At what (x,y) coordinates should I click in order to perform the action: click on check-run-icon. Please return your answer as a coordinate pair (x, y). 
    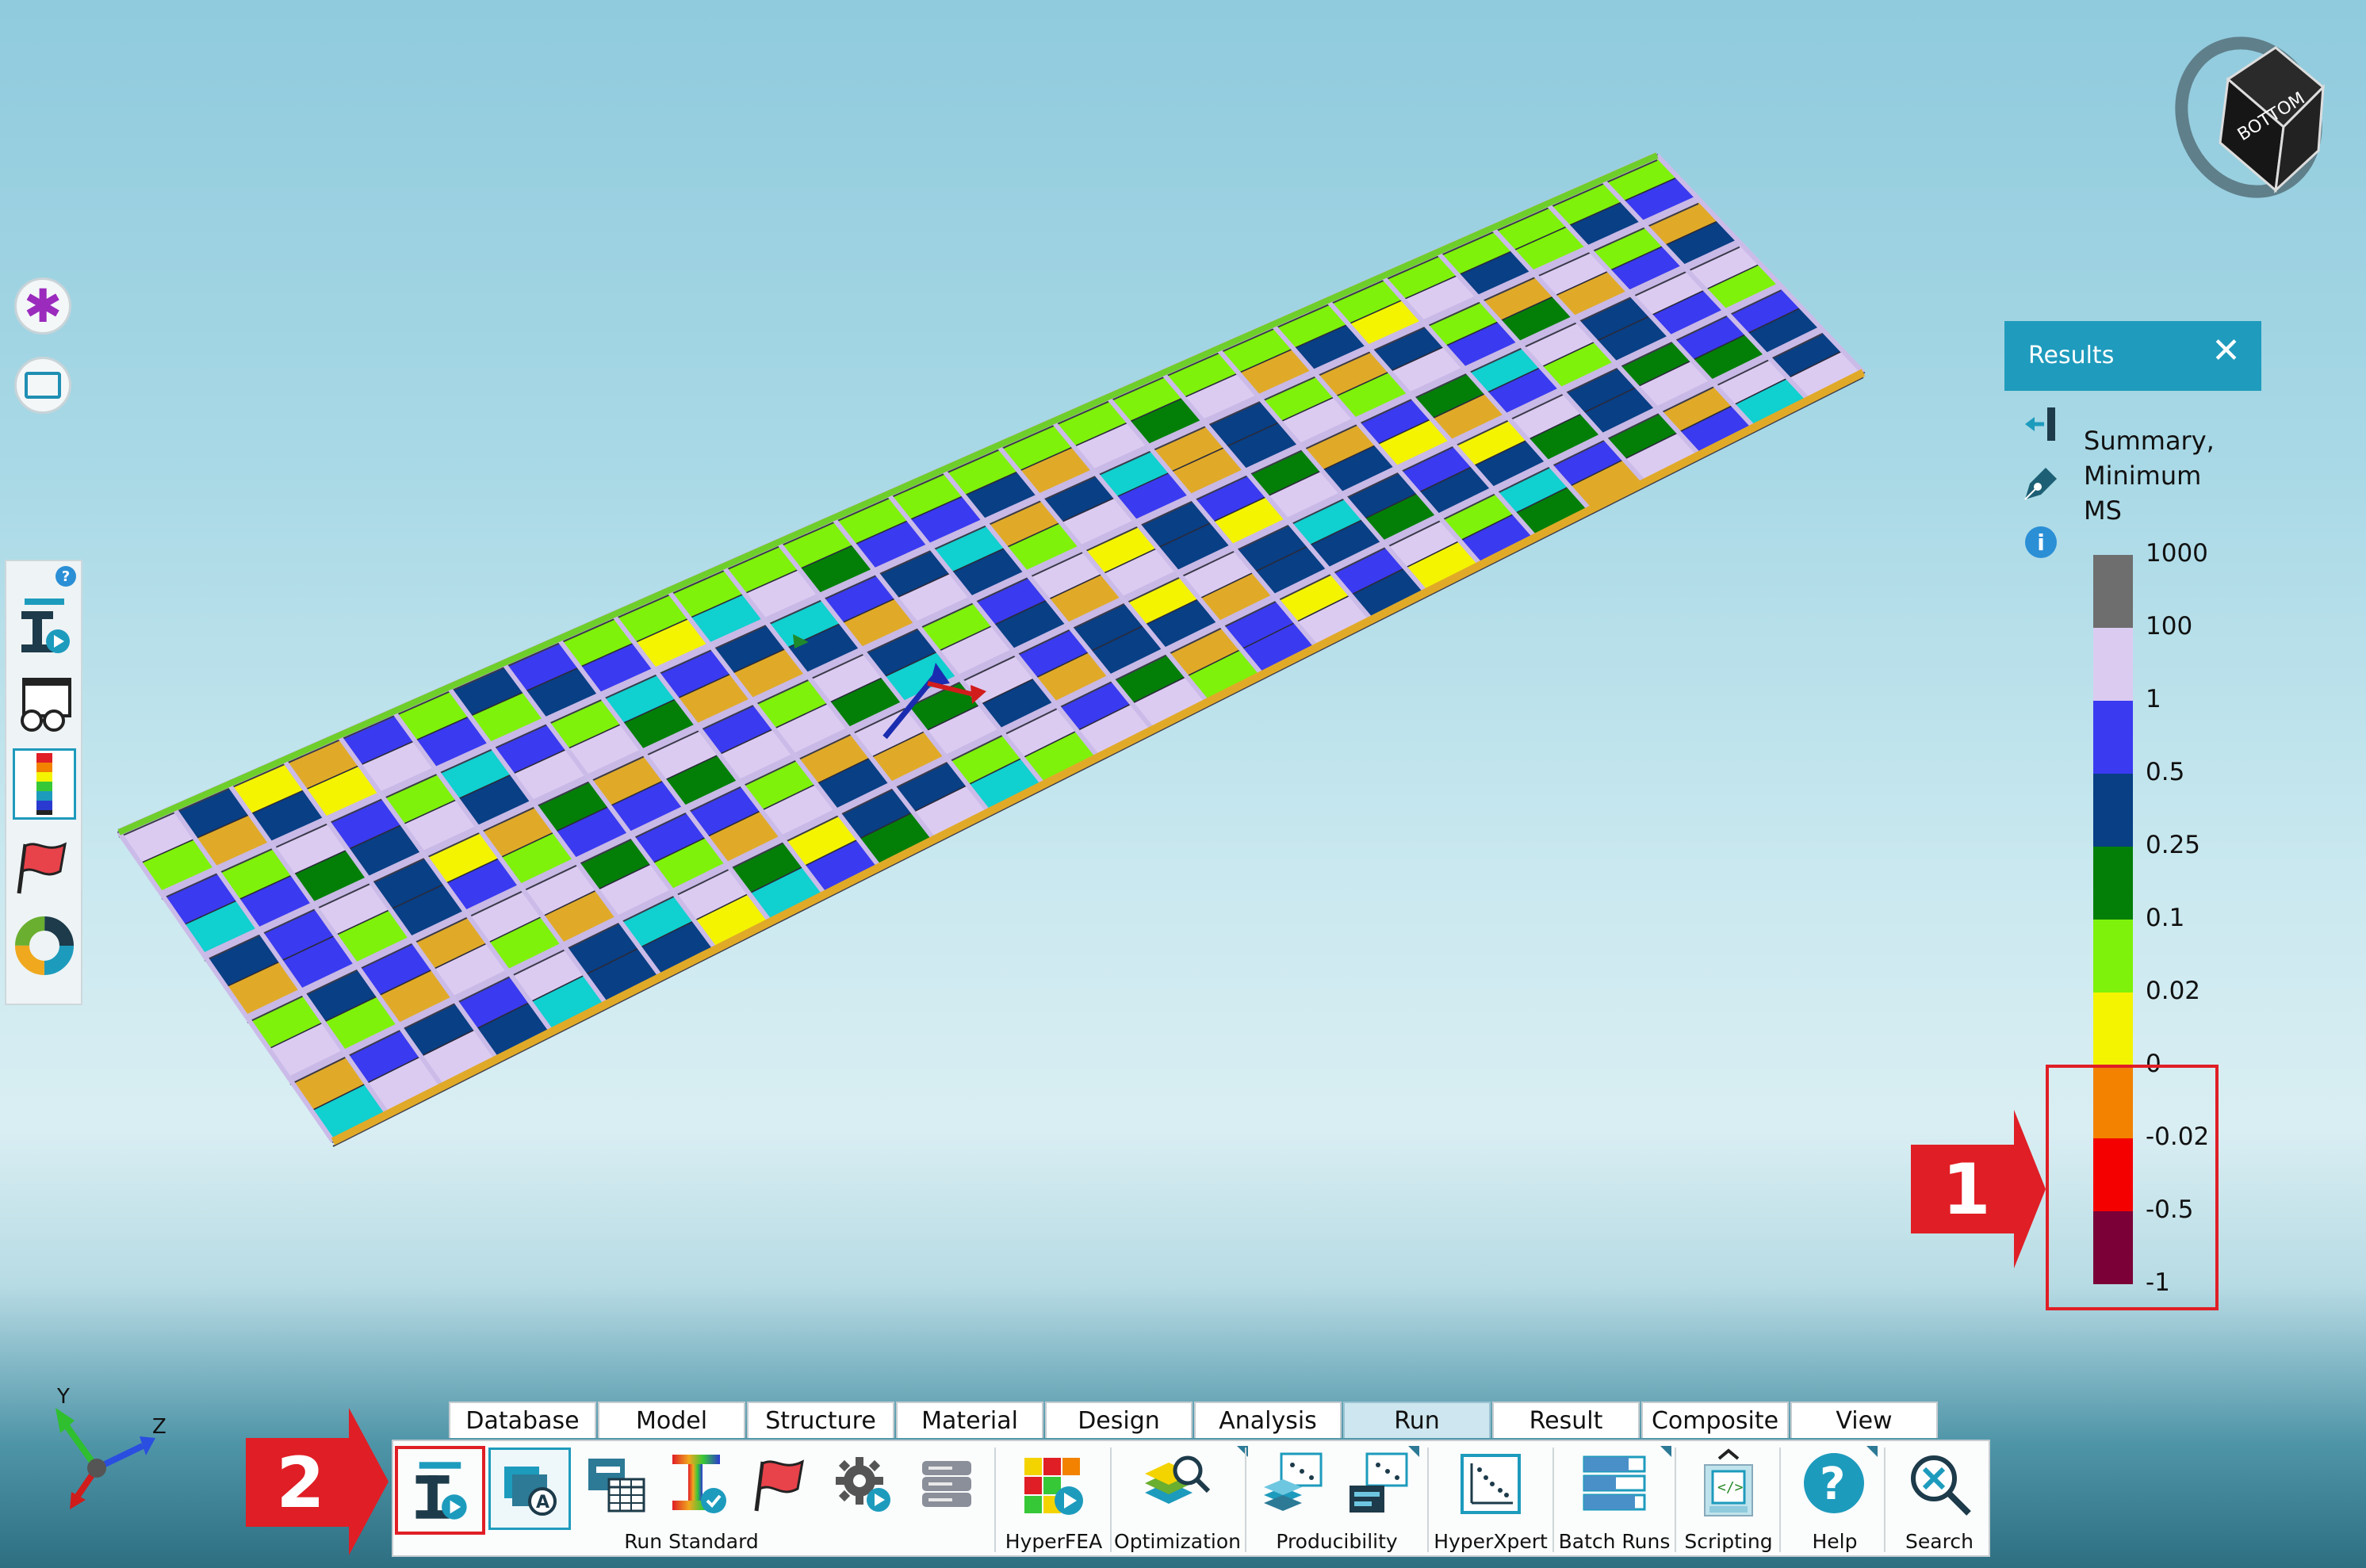
    Looking at the image, I should click on (699, 1484).